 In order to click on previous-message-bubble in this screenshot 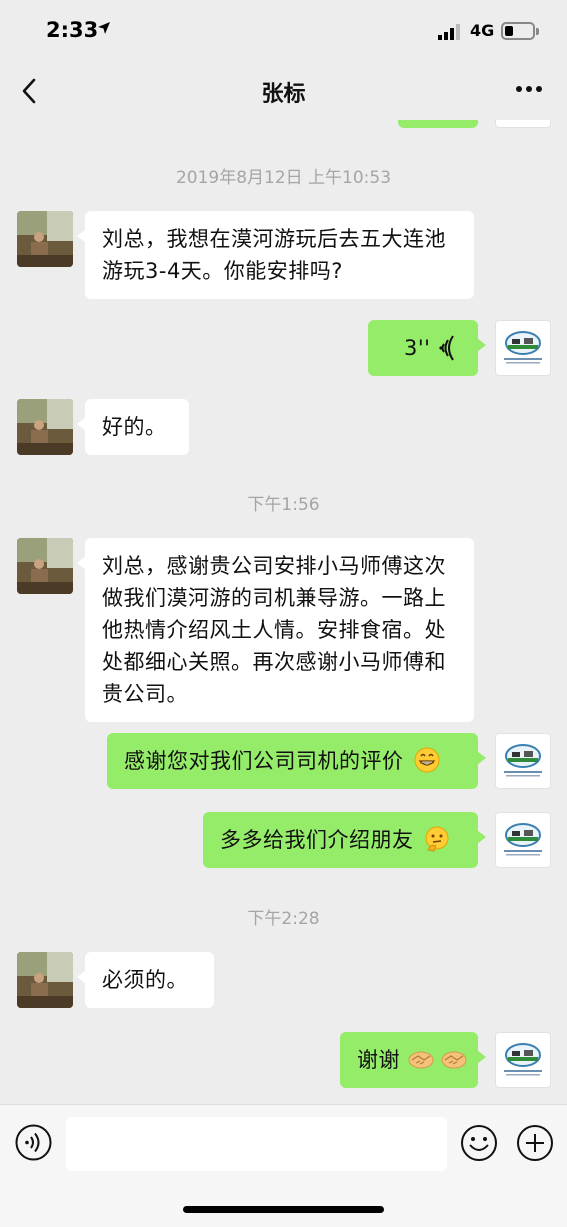, I will do `click(438, 124)`.